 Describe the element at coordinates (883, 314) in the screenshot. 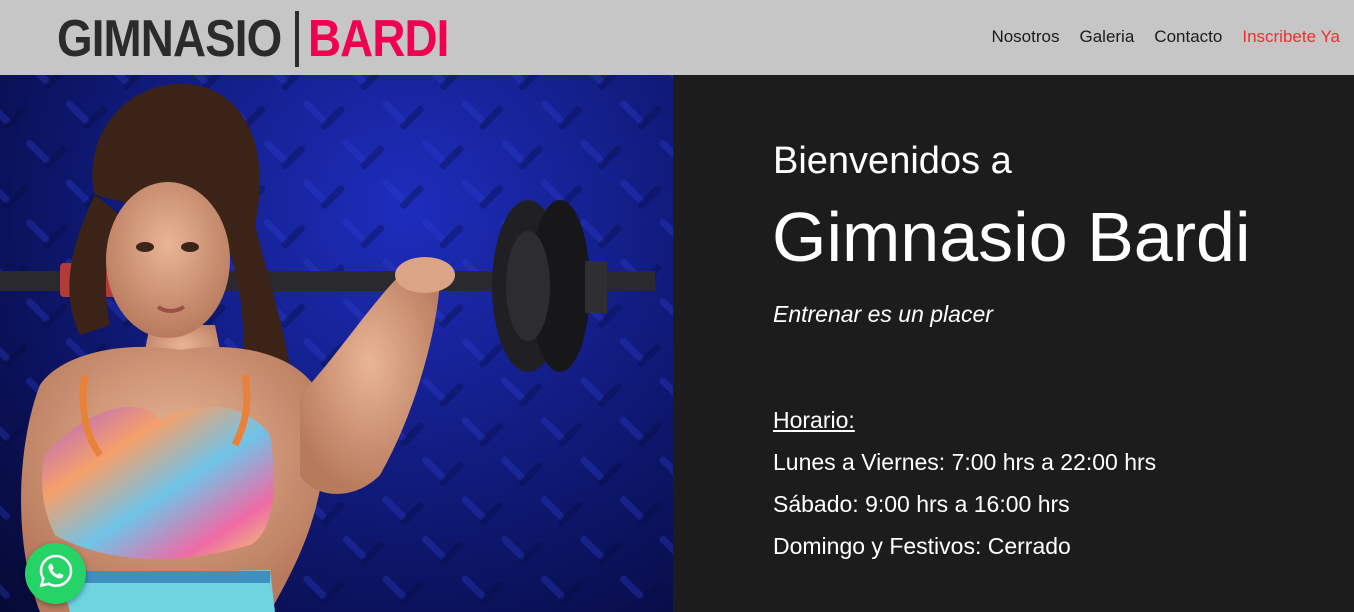

I see `hero-tagline: Entrenar es un placer` at that location.